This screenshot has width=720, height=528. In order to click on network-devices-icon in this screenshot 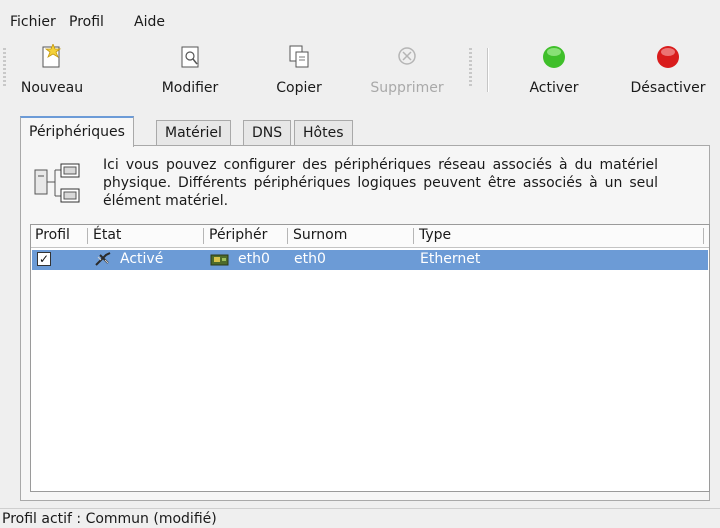, I will do `click(57, 186)`.